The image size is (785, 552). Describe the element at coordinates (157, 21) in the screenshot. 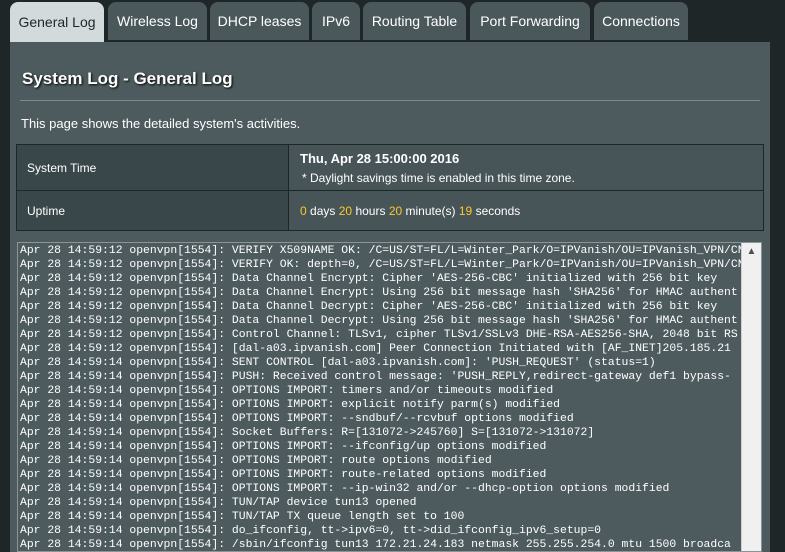

I see `tab-wireless-log: Wireless Log` at that location.